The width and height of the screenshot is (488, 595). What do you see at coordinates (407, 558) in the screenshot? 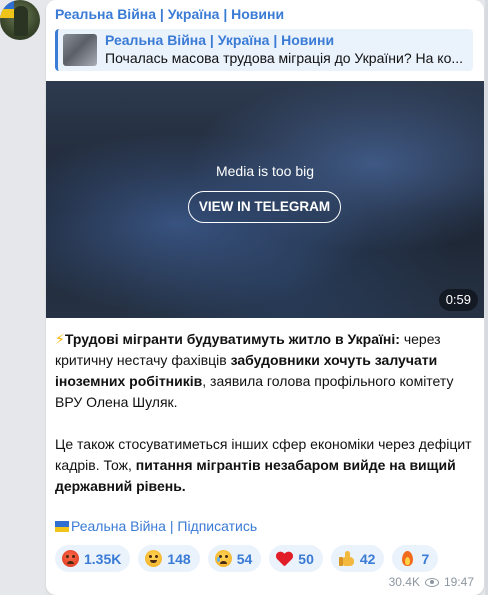
I see `fire-icon` at bounding box center [407, 558].